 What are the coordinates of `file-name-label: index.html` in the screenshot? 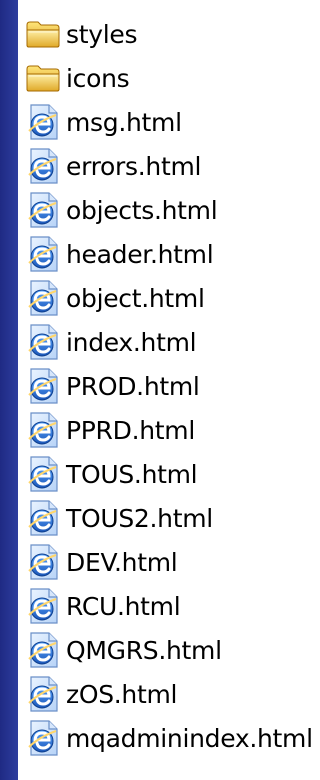 It's located at (131, 342).